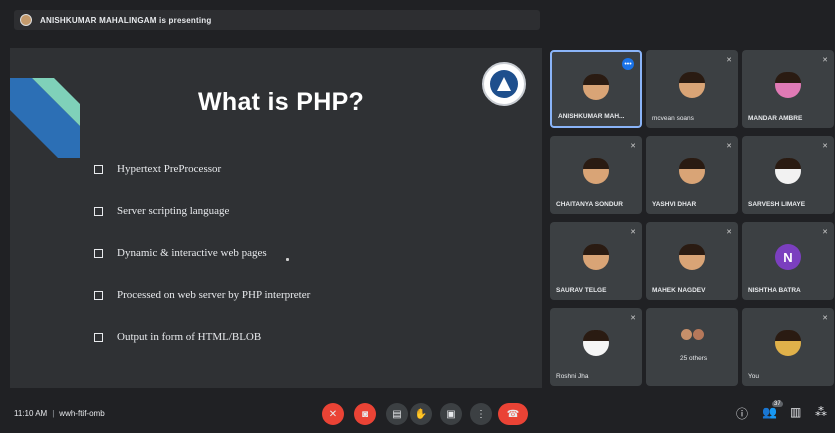 The image size is (835, 433). I want to click on meeting-details-button: ⓘ, so click(742, 413).